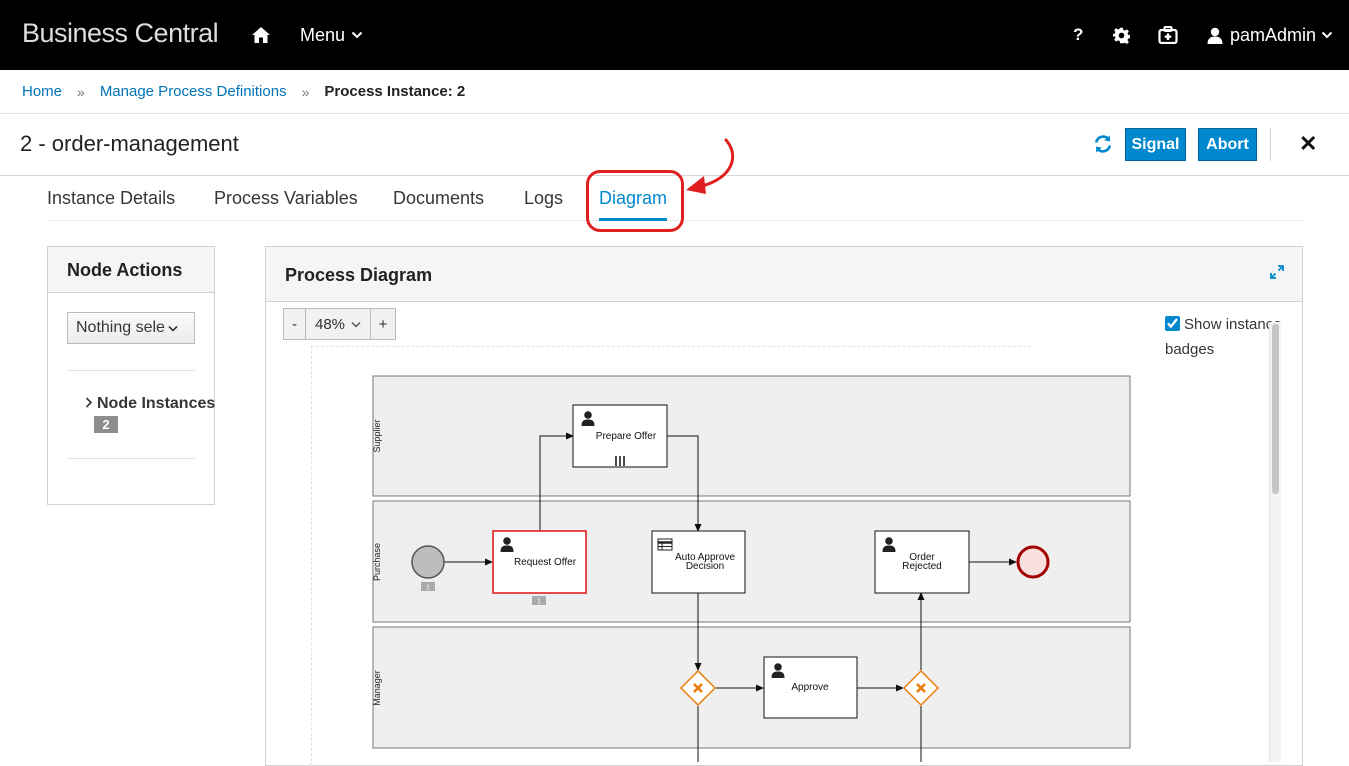 This screenshot has height=766, width=1349. Describe the element at coordinates (428, 562) in the screenshot. I see `start-event` at that location.